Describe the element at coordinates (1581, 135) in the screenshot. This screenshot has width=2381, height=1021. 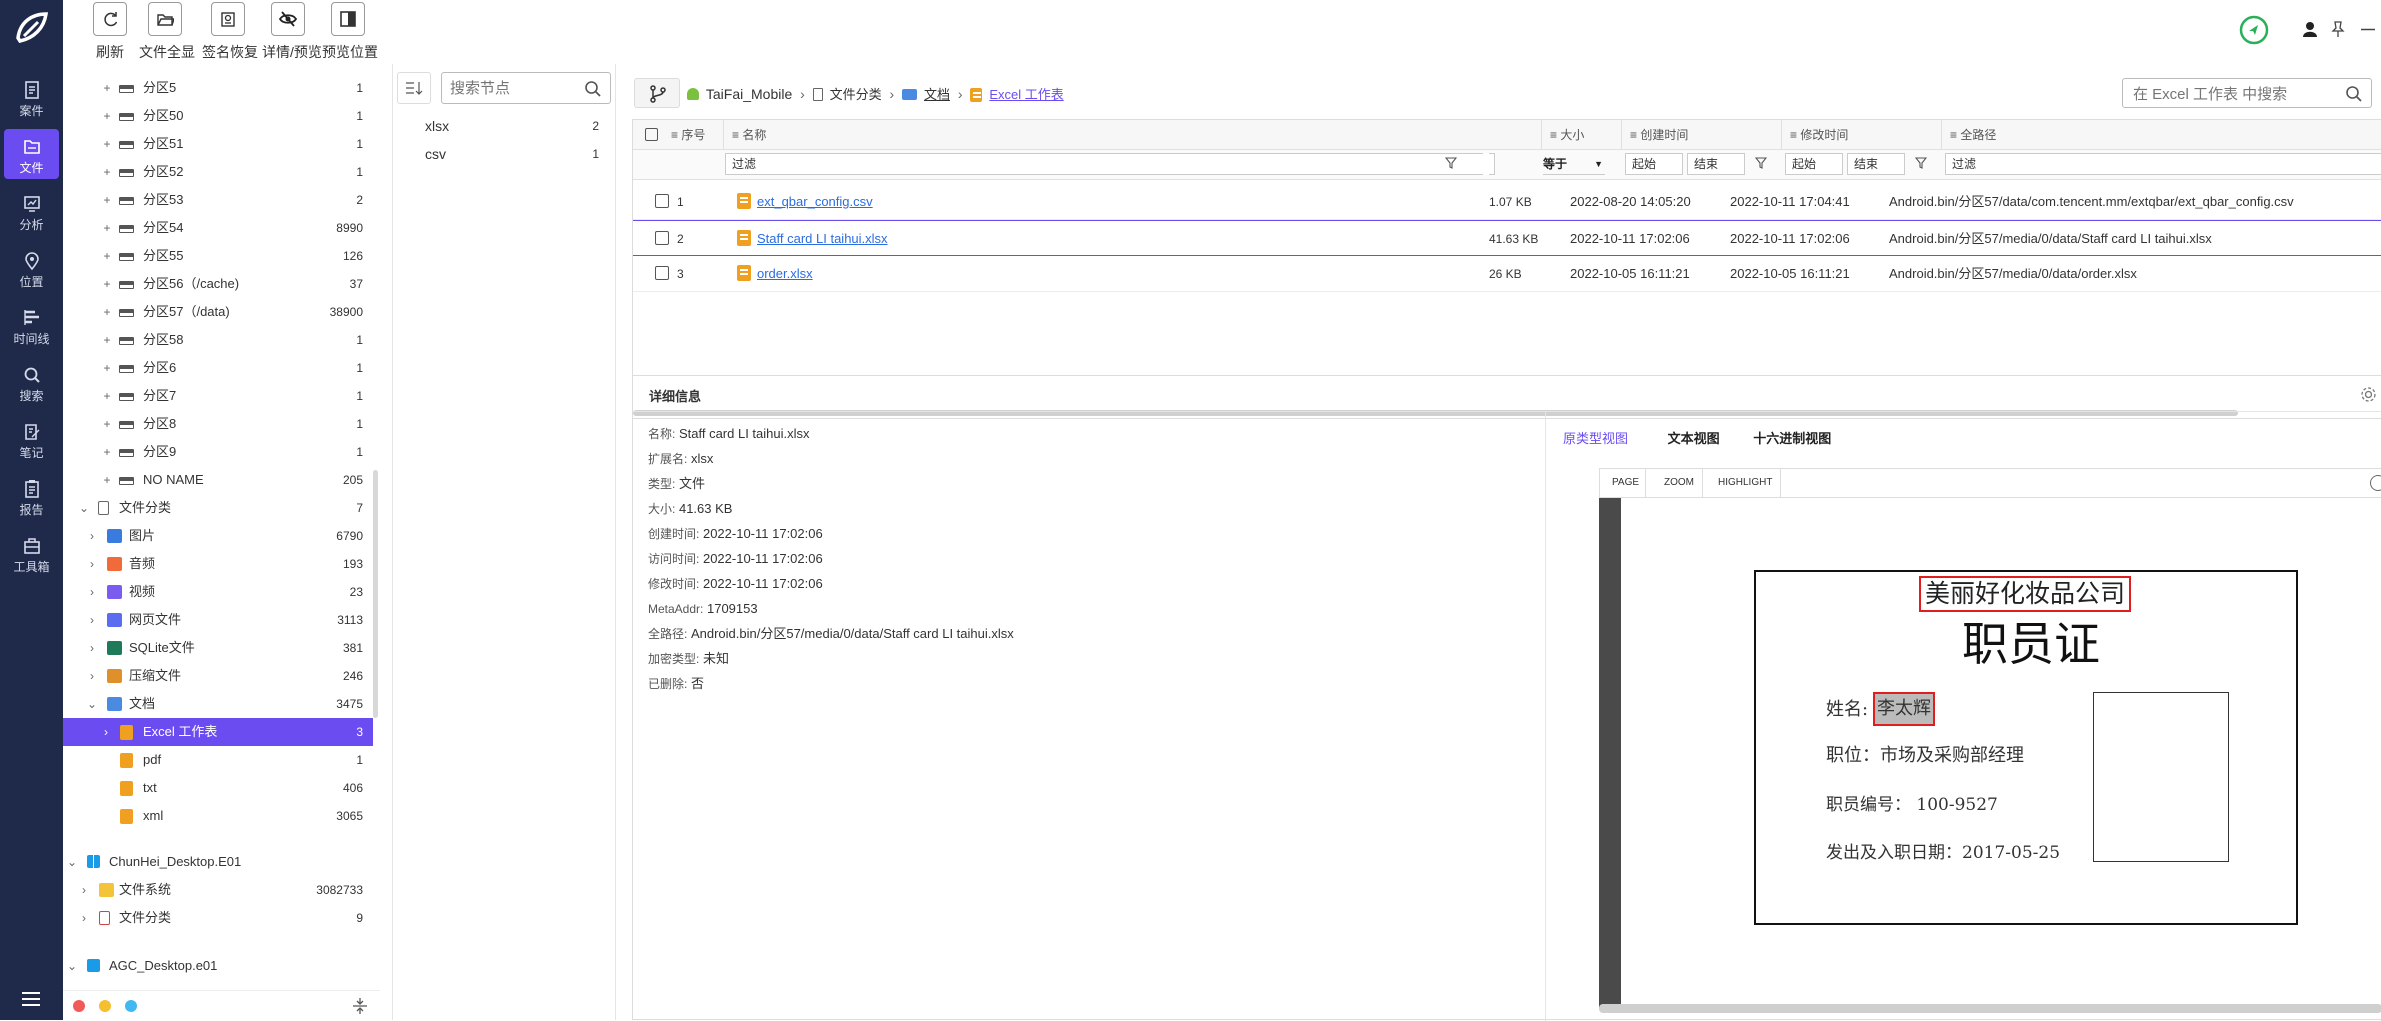
I see `col-size: ≡ 大小` at that location.